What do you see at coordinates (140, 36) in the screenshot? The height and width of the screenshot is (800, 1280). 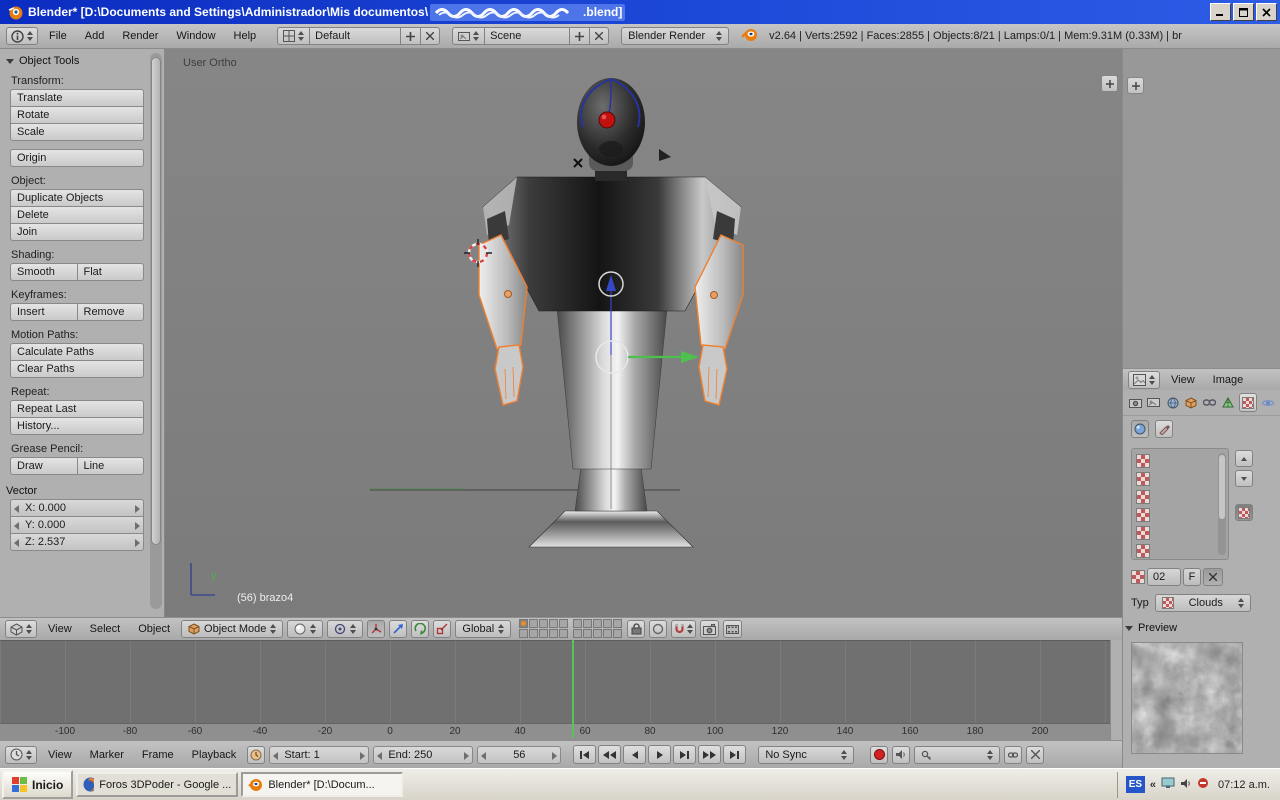 I see `menu-render: Render` at bounding box center [140, 36].